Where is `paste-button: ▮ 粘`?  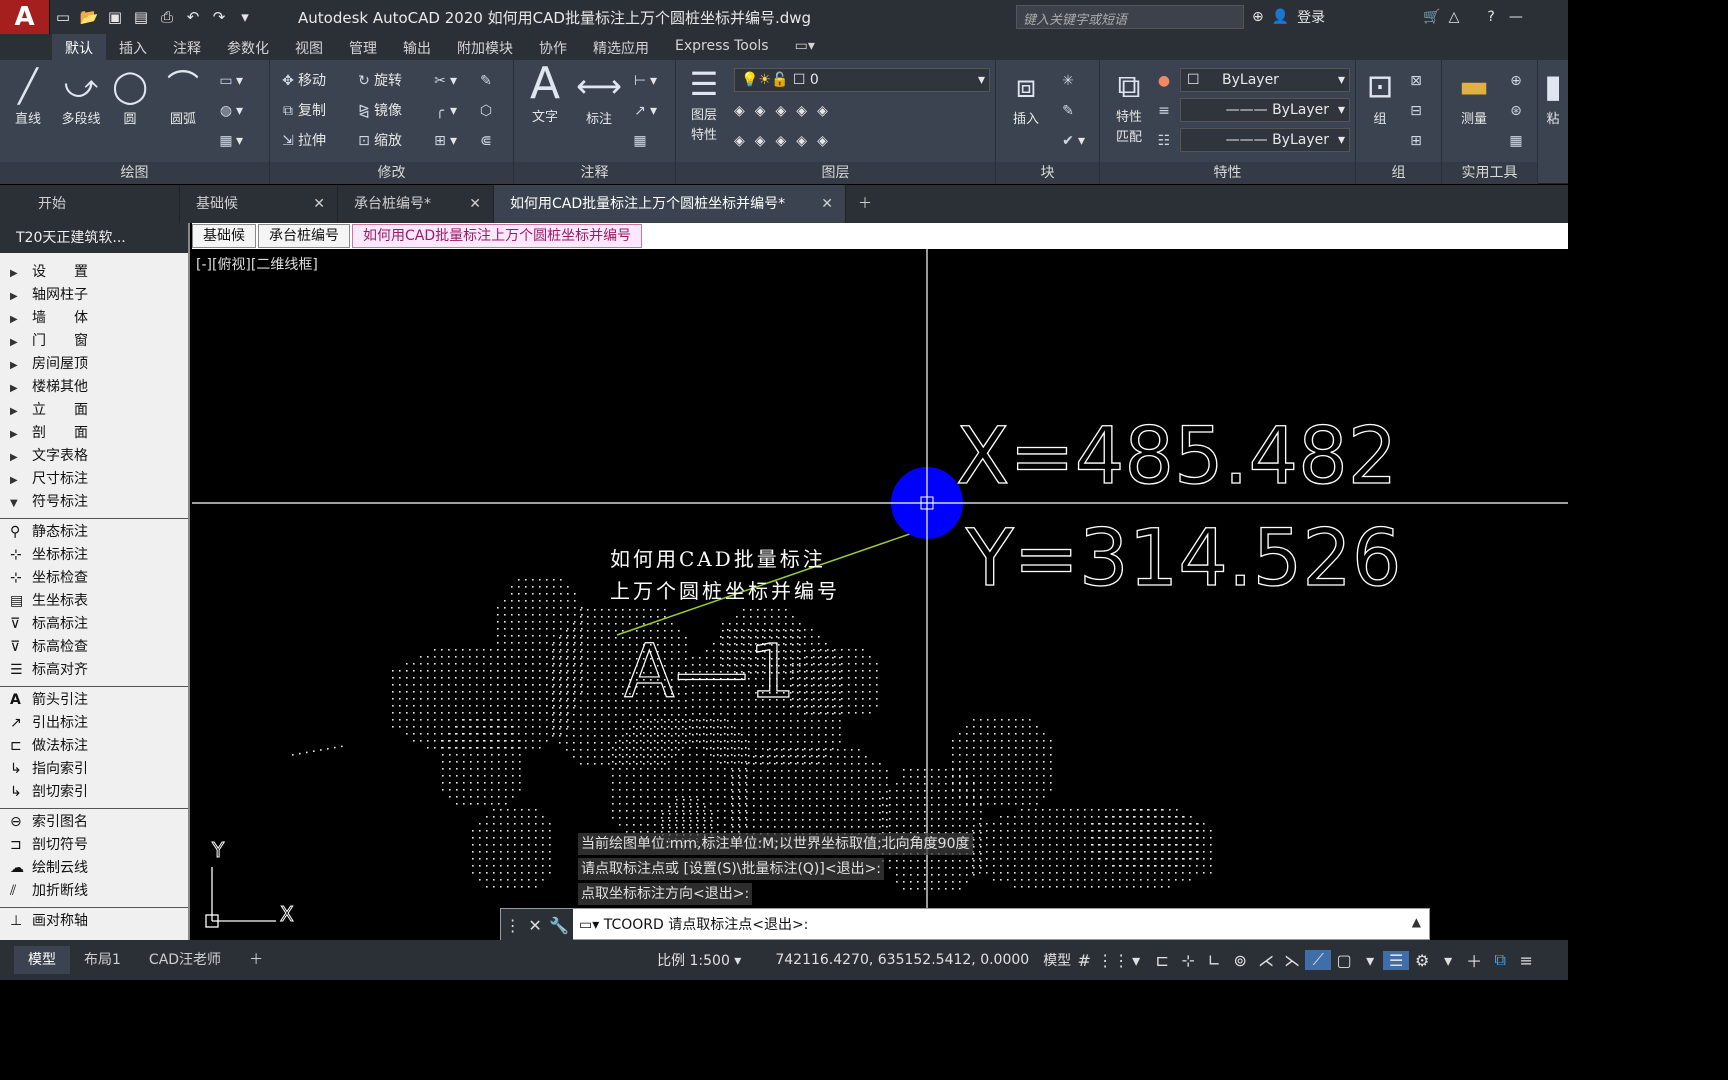
paste-button: ▮ 粘 is located at coordinates (1553, 96).